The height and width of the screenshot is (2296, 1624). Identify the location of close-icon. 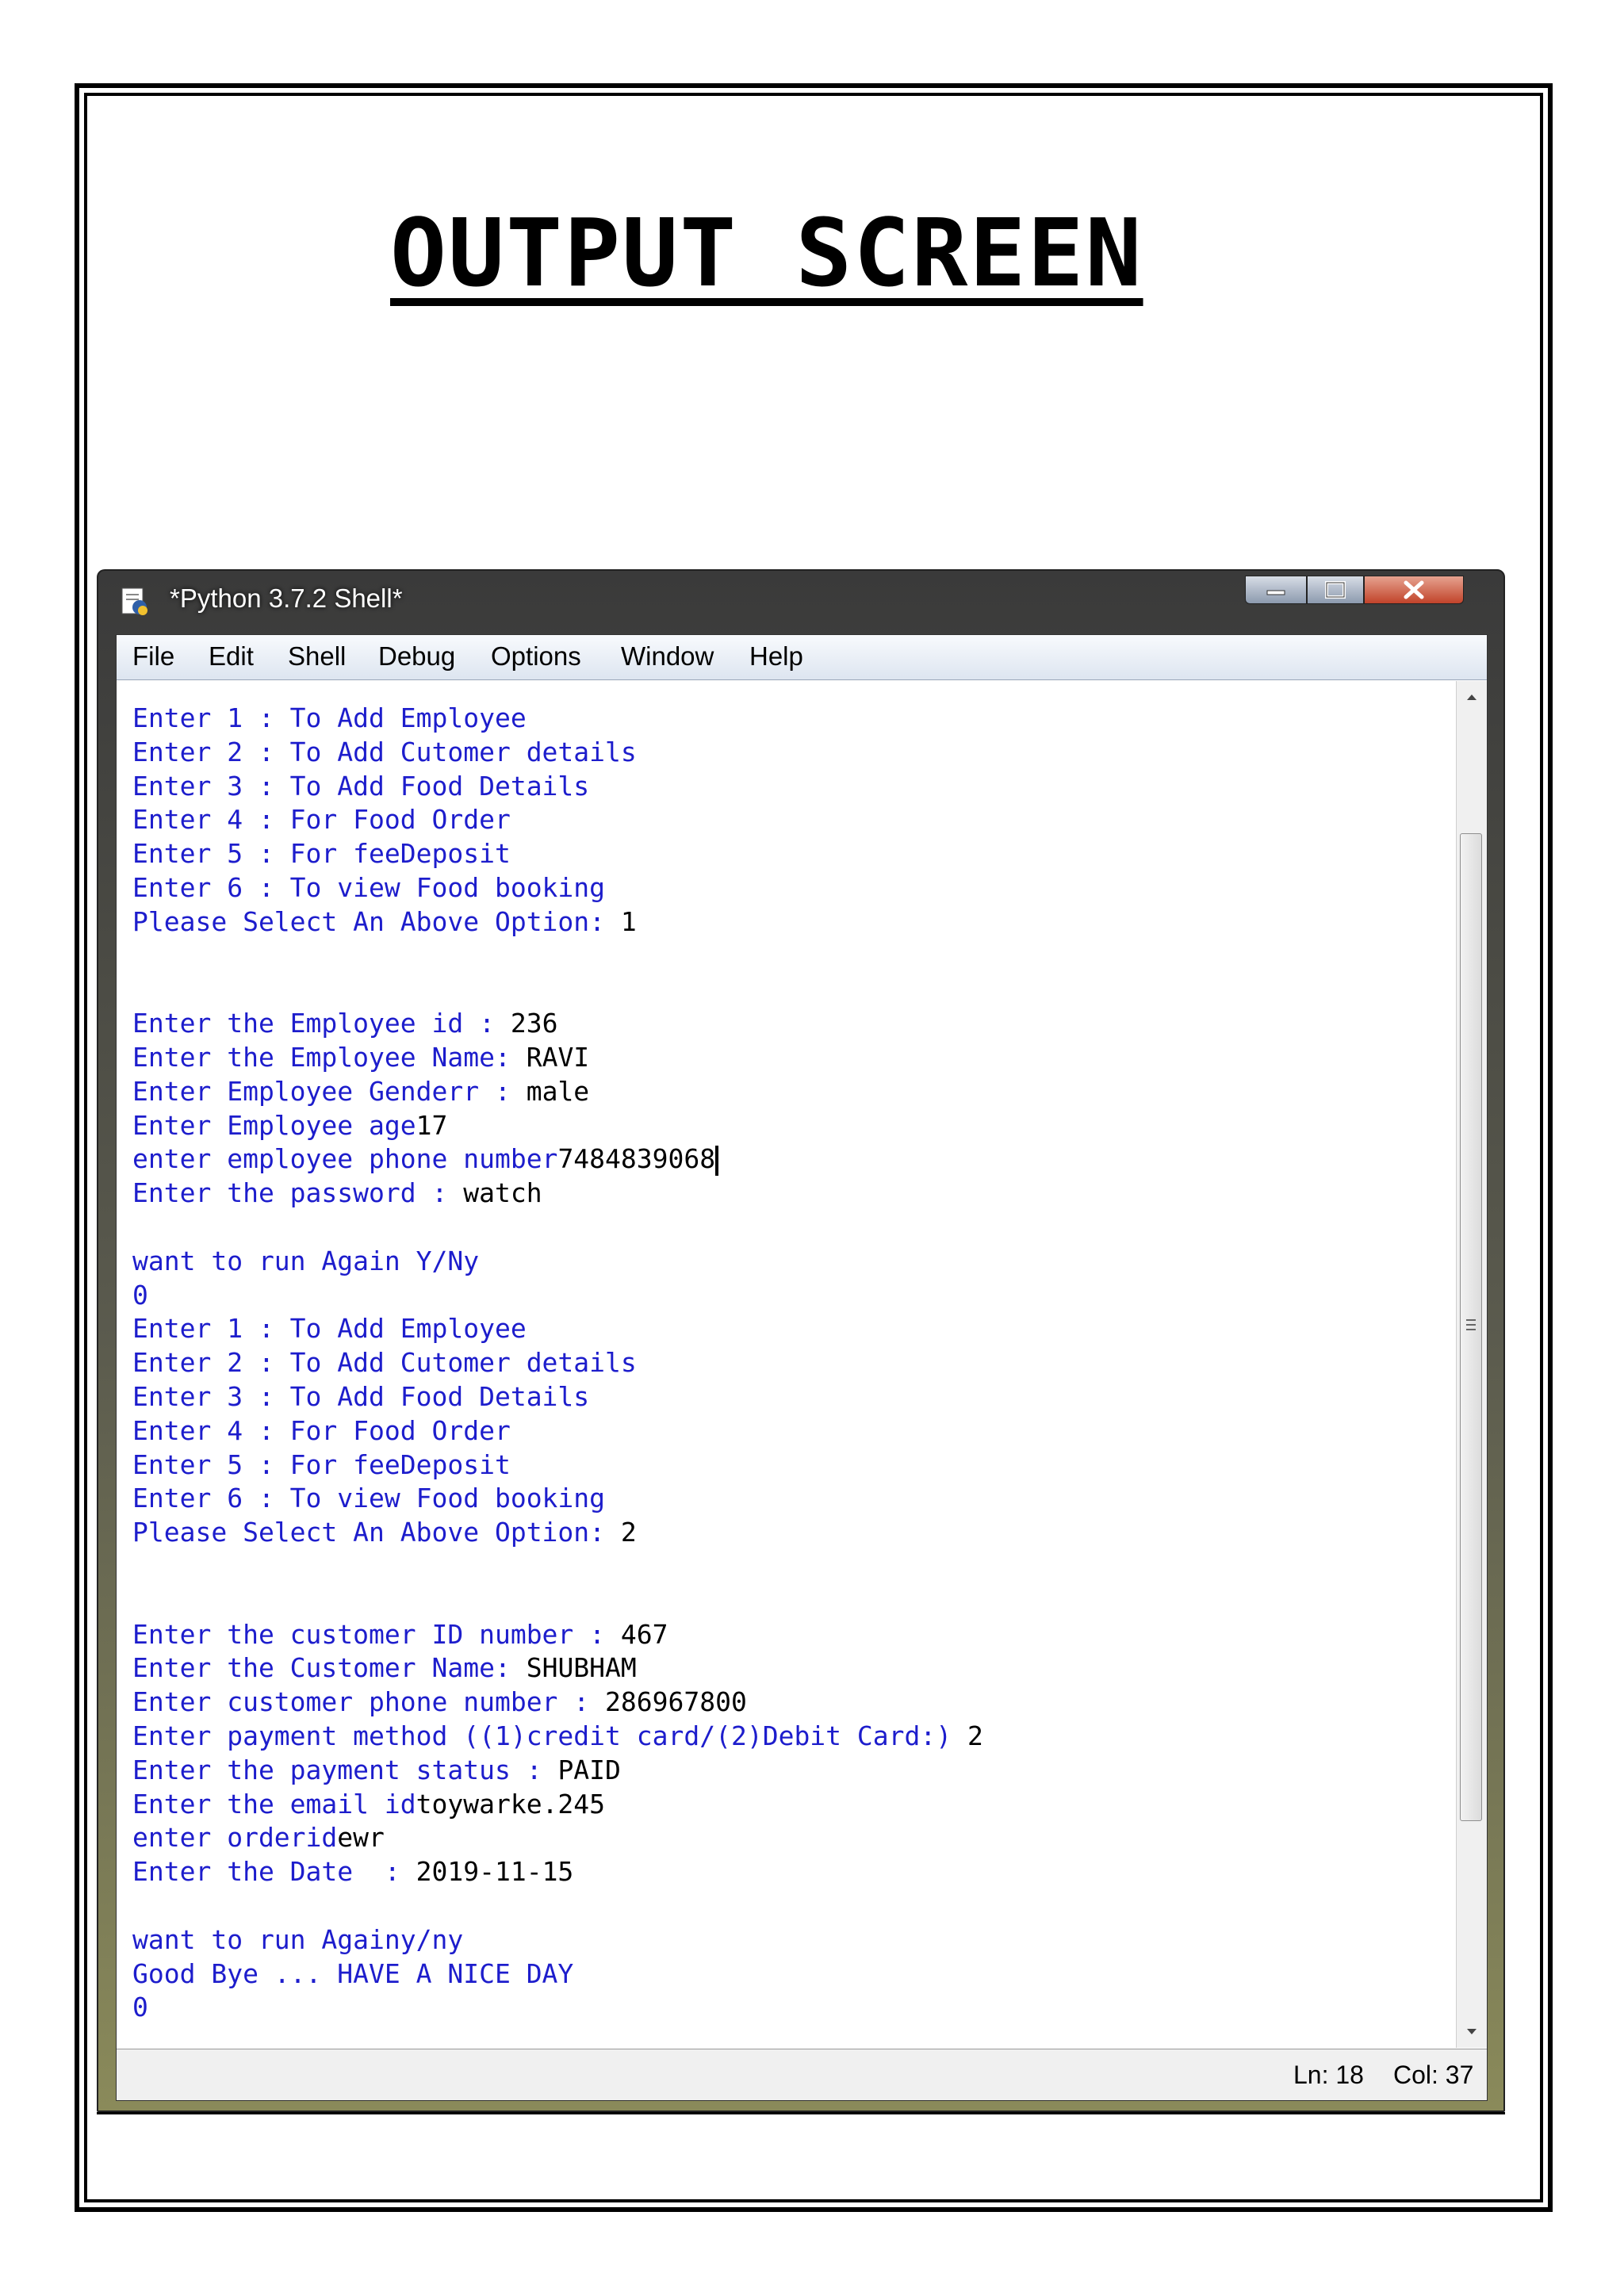
(1414, 589).